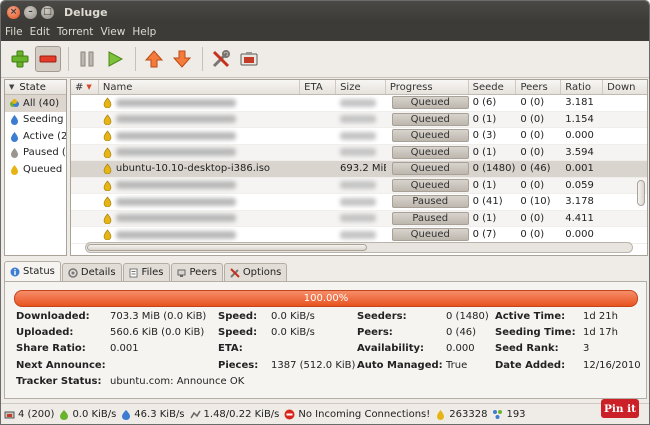 This screenshot has width=650, height=425. What do you see at coordinates (200, 87) in the screenshot?
I see `column-header-name: Name` at bounding box center [200, 87].